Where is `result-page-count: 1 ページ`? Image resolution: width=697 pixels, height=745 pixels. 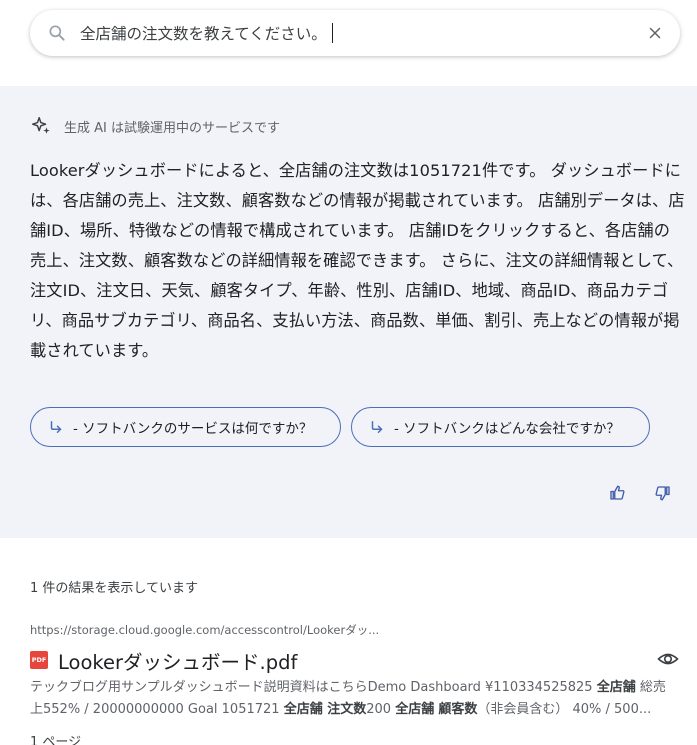
result-page-count: 1 ページ is located at coordinates (56, 740).